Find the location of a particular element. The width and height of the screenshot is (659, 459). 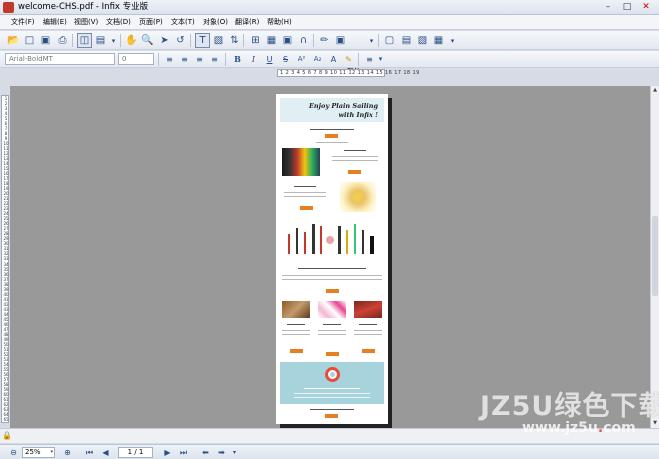

italic-button: I is located at coordinates (253, 59).